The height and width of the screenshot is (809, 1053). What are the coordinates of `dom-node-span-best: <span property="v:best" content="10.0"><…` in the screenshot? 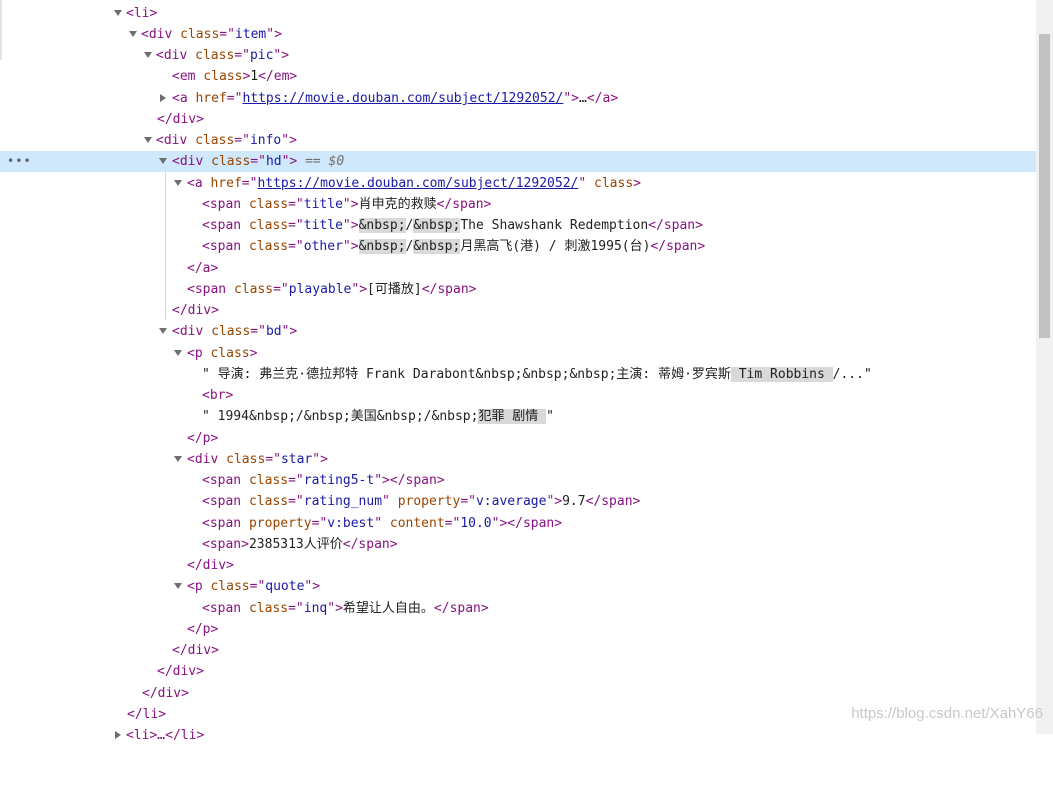 It's located at (518, 523).